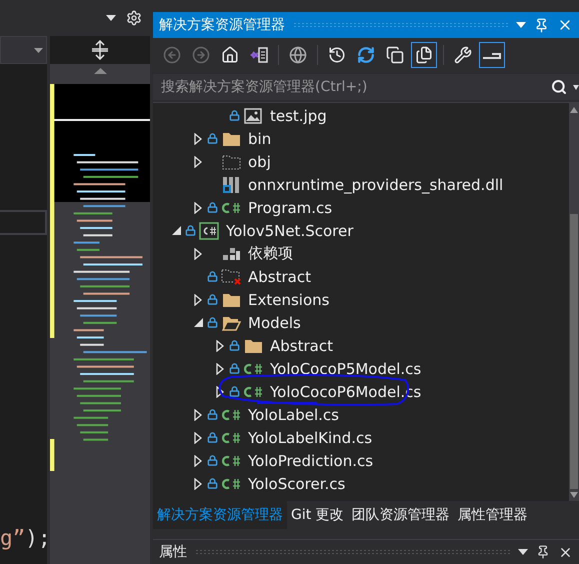 The height and width of the screenshot is (564, 579). Describe the element at coordinates (23, 538) in the screenshot. I see `code-line: g”);` at that location.